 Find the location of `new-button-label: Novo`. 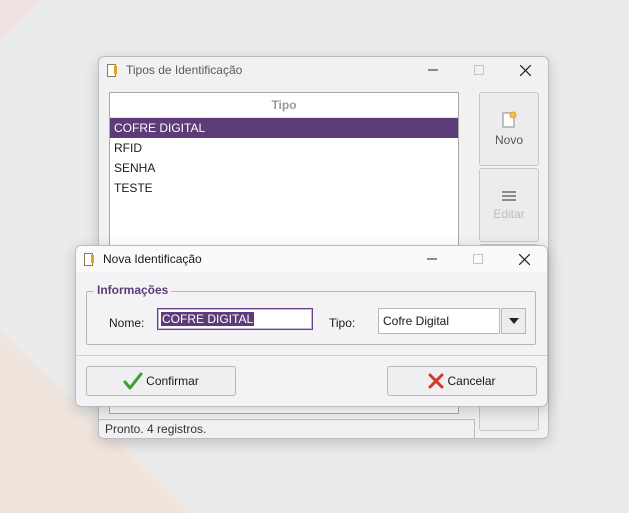

new-button-label: Novo is located at coordinates (508, 140).